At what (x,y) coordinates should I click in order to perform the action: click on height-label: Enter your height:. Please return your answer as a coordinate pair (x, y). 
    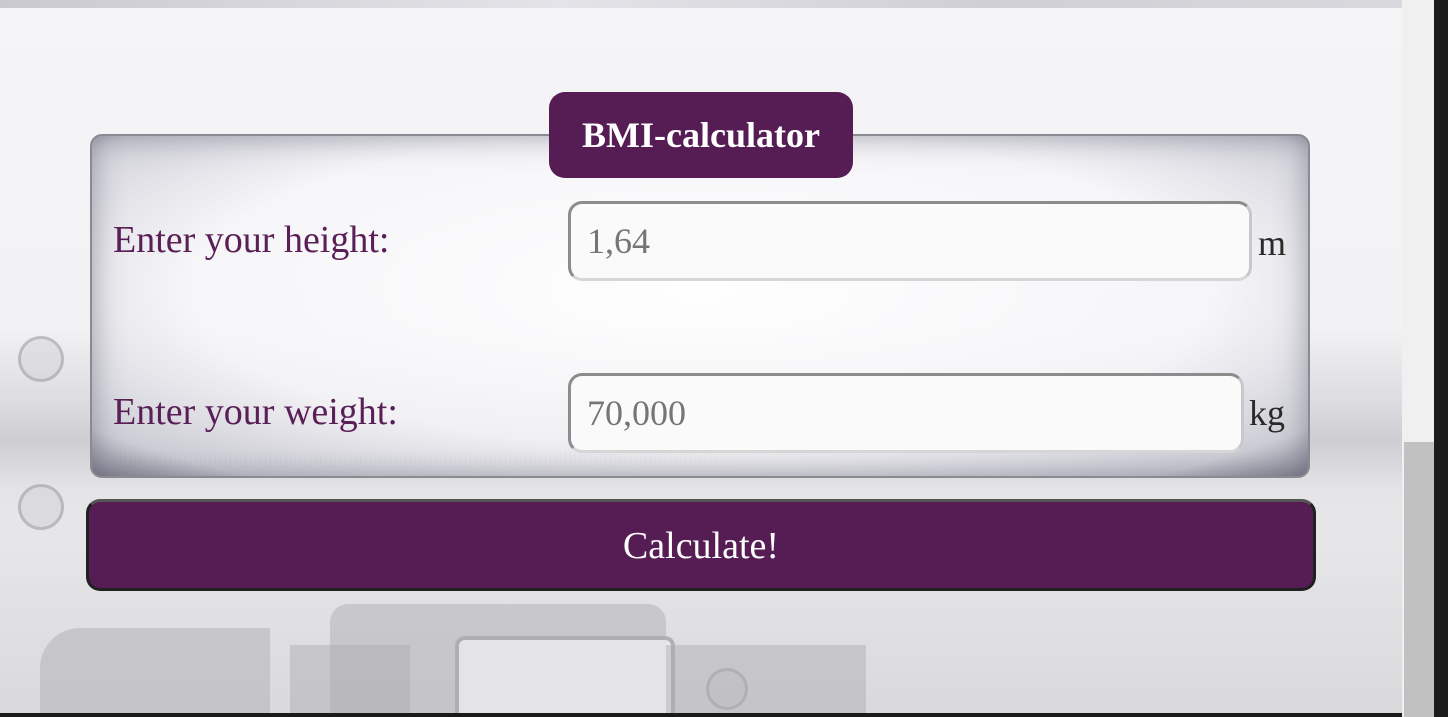
    Looking at the image, I should click on (251, 240).